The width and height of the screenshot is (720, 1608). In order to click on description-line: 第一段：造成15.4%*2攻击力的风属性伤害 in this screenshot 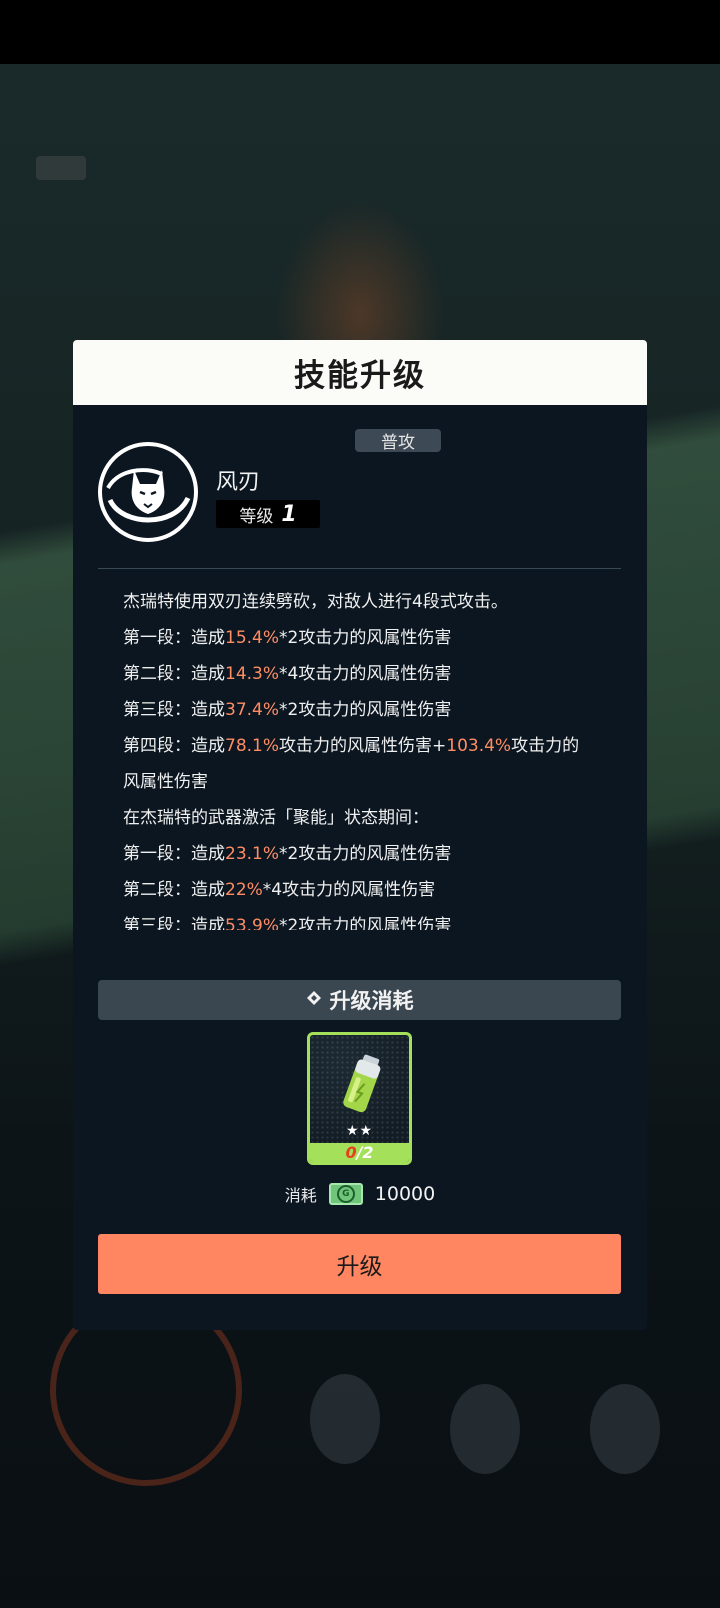, I will do `click(368, 638)`.